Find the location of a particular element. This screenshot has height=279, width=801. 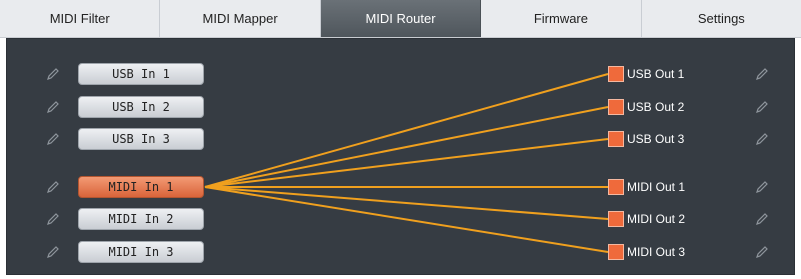

output-label: MIDI Out 2 is located at coordinates (656, 219).